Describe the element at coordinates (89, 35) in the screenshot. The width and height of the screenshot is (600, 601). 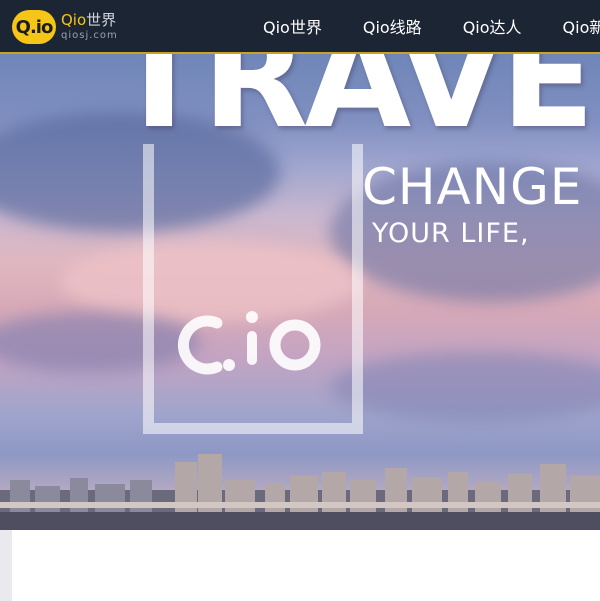
I see `logo-url: qiosj.com` at that location.